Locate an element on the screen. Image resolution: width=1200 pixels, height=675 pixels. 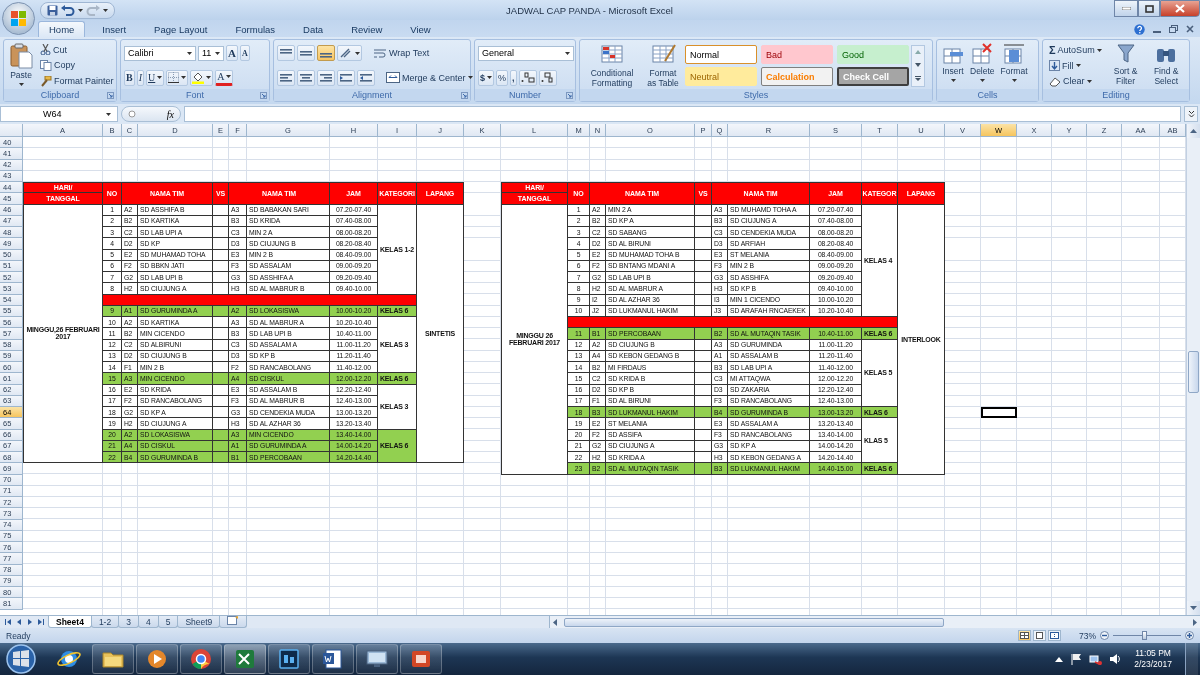
sheet-tab: Sheet9 is located at coordinates (199, 622).